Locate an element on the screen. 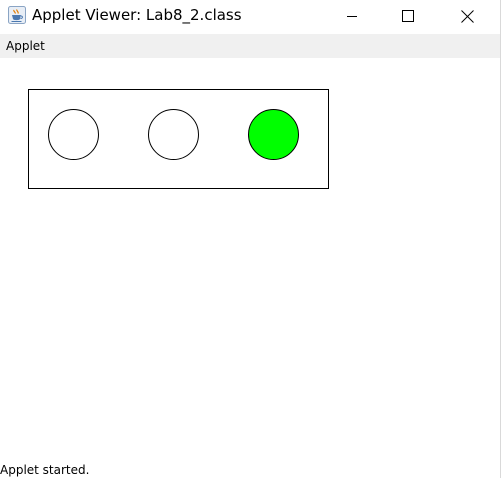 This screenshot has height=478, width=501. traffic-light-housing is located at coordinates (178, 139).